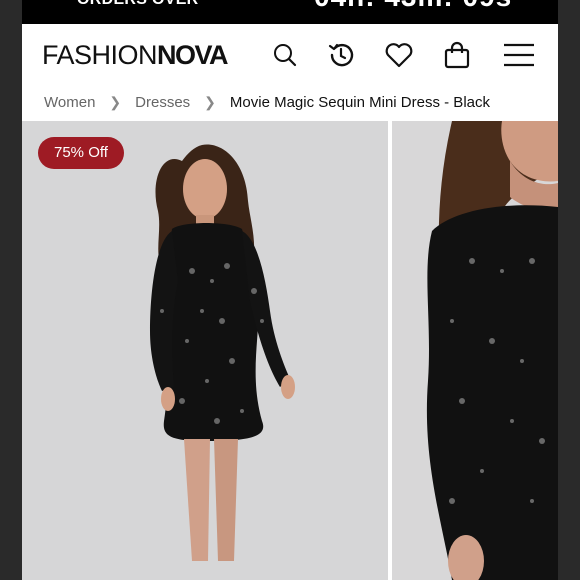 This screenshot has width=580, height=580. What do you see at coordinates (290, 12) in the screenshot?
I see `promo-banner: ORDERS OVER 04h: 43m: 09s` at bounding box center [290, 12].